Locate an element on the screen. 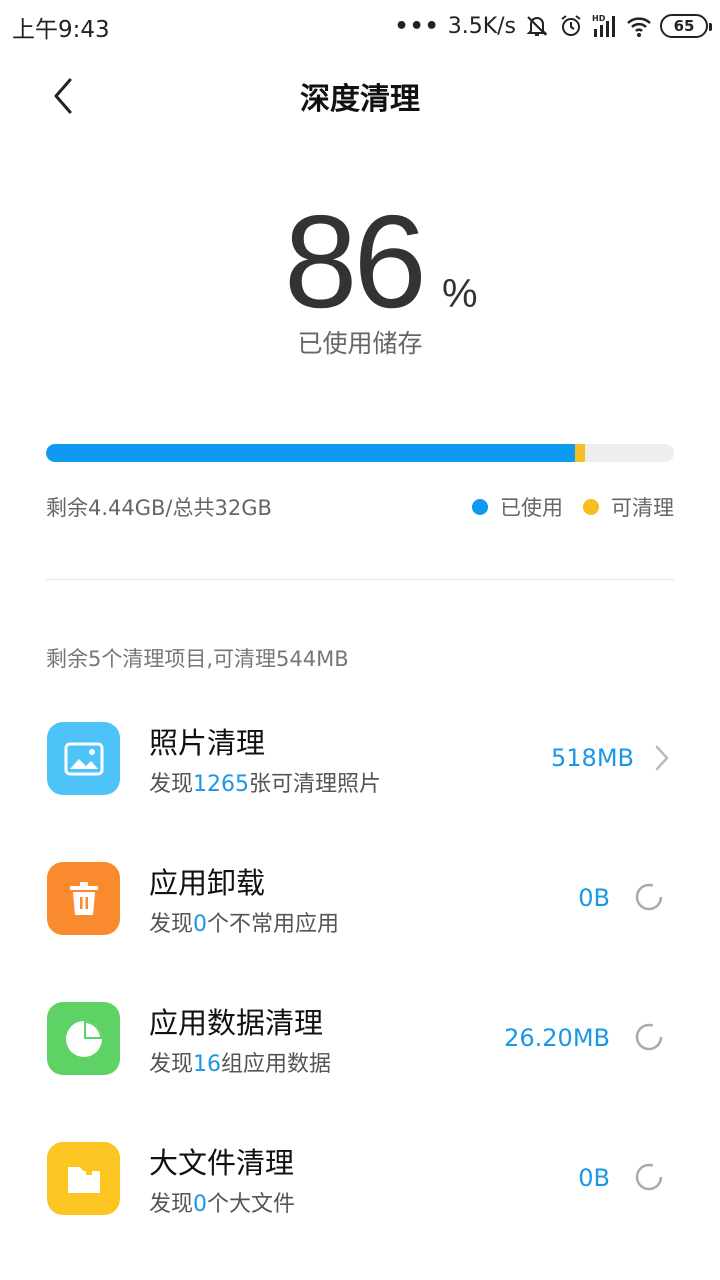 Image resolution: width=720 pixels, height=1280 pixels. storage-remaining-text: 剩余4.44GB/总共32GB is located at coordinates (159, 508).